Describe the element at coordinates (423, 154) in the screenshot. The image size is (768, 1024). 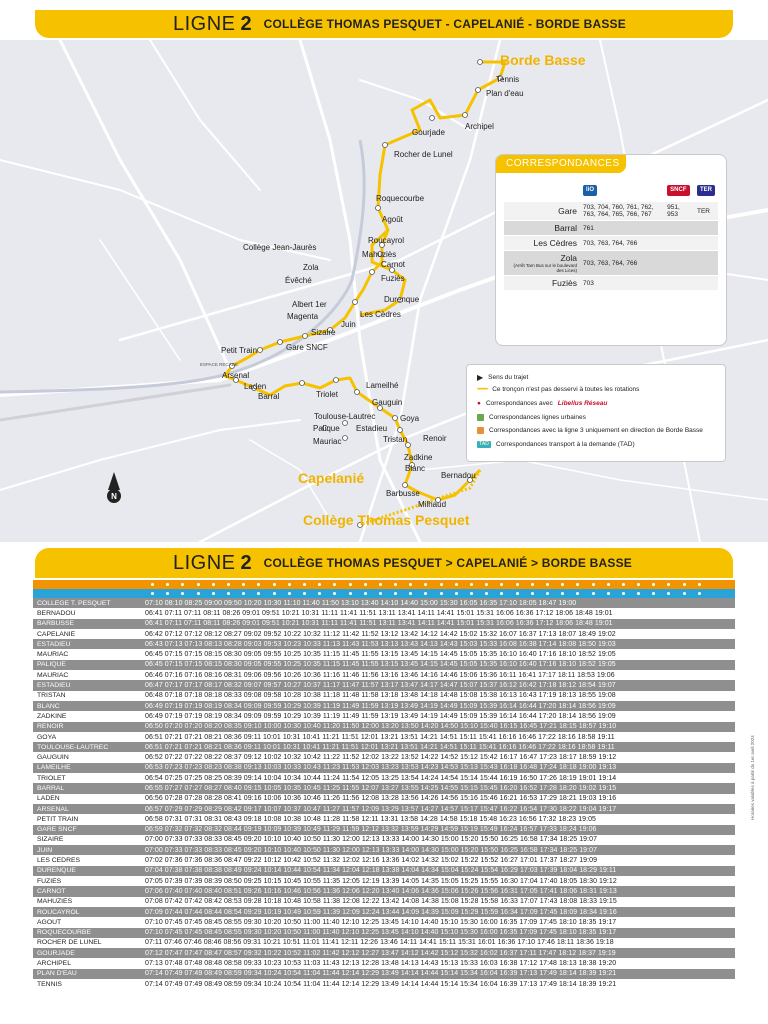
I see `stop-rocher-de-lunel: Rocher de Lunel` at that location.